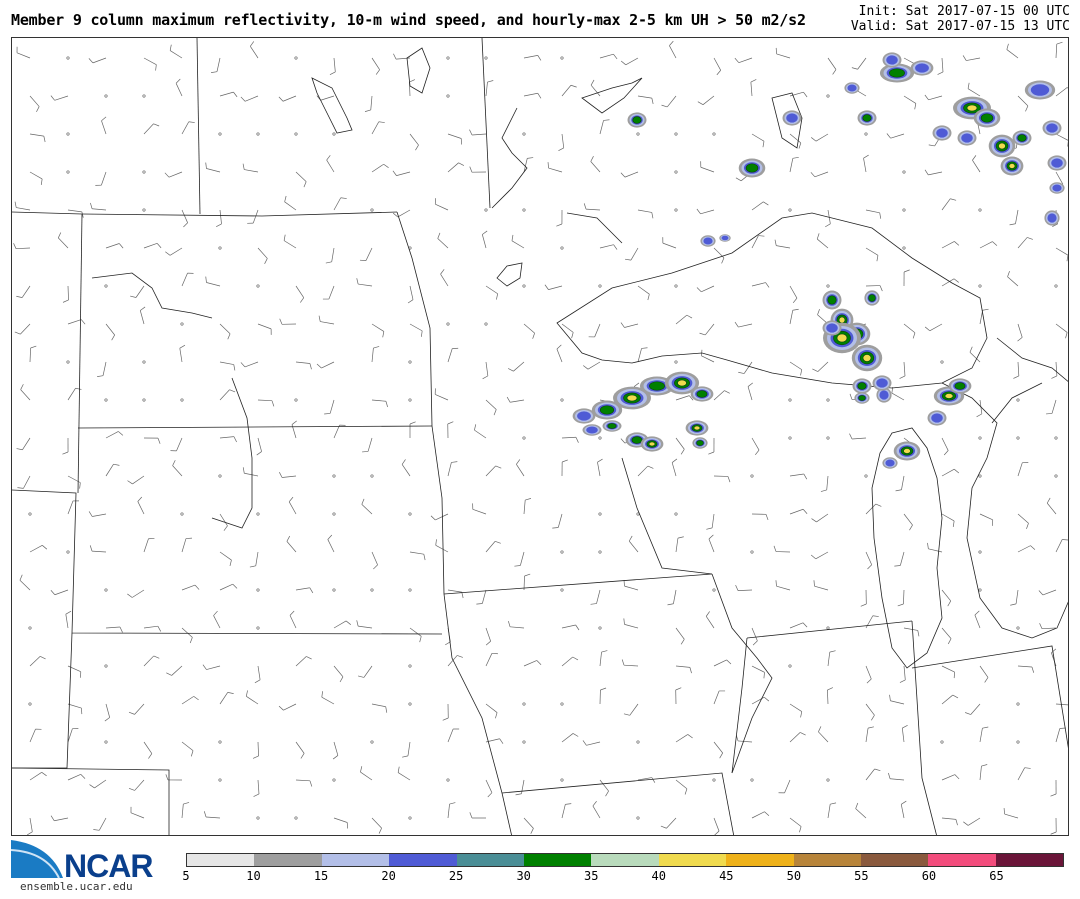 Image resolution: width=1080 pixels, height=899 pixels. I want to click on michigan-lower-outline, so click(1004, 510).